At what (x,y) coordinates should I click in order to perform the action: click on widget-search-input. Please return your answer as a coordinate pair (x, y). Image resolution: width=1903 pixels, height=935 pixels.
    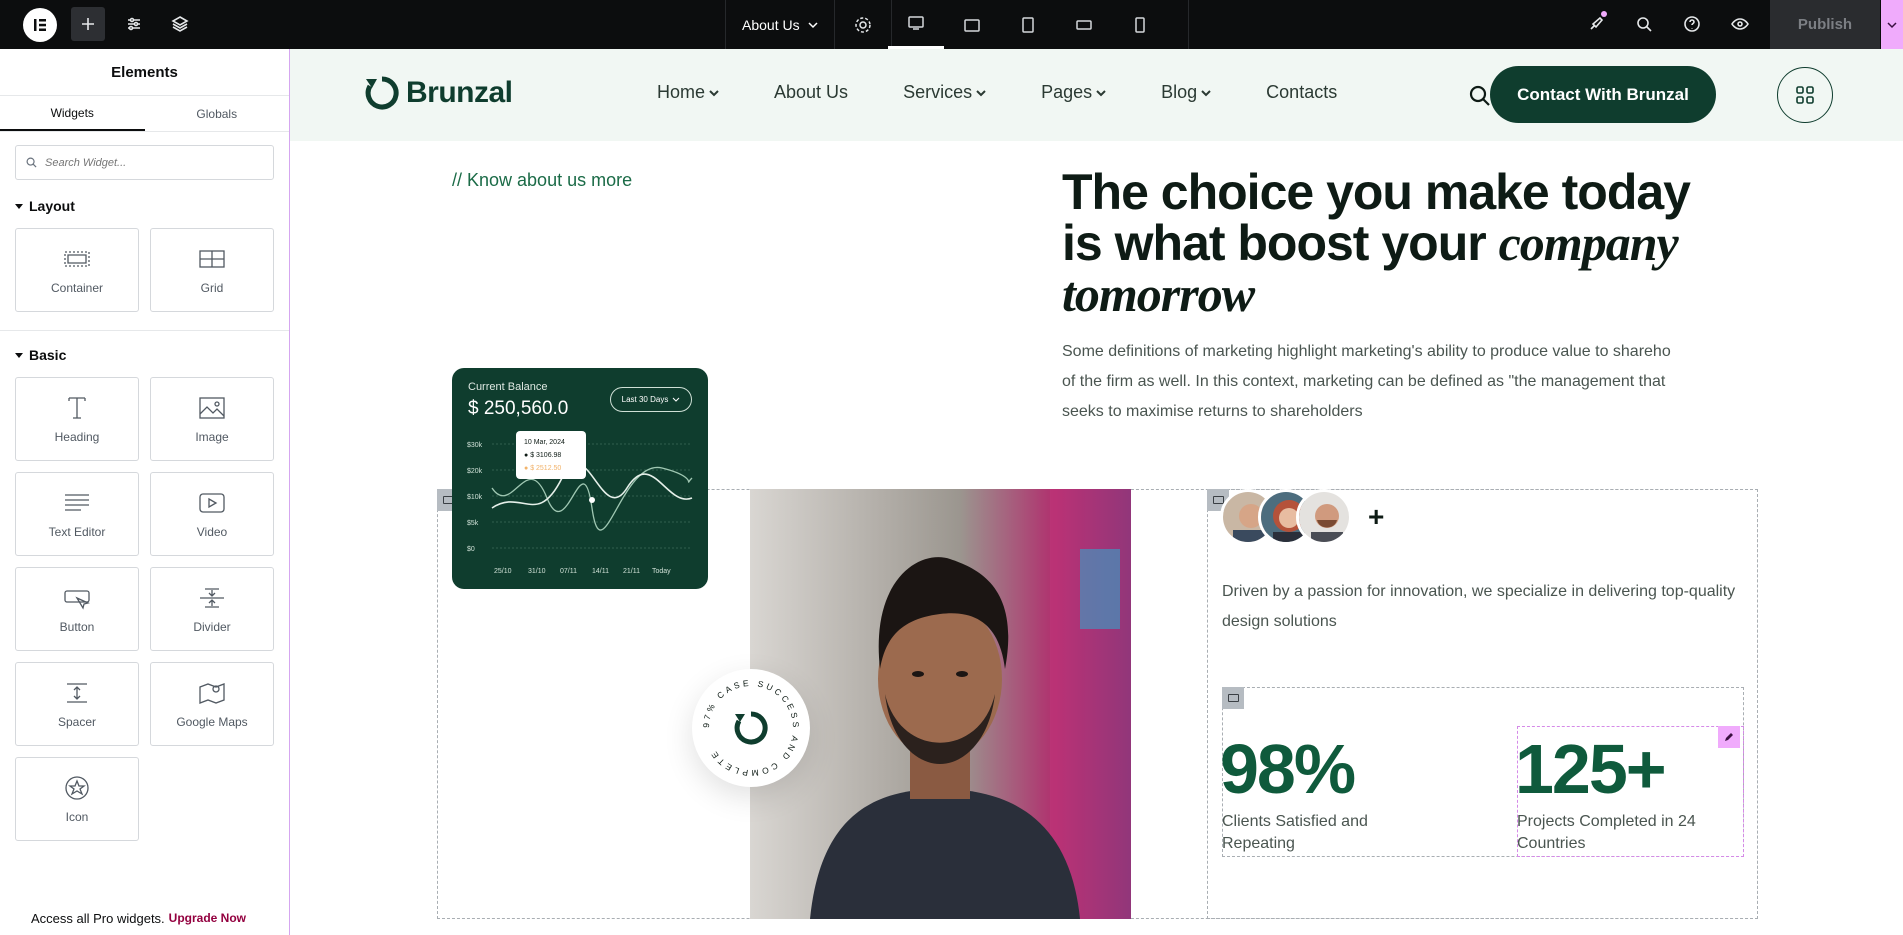
    Looking at the image, I should click on (145, 162).